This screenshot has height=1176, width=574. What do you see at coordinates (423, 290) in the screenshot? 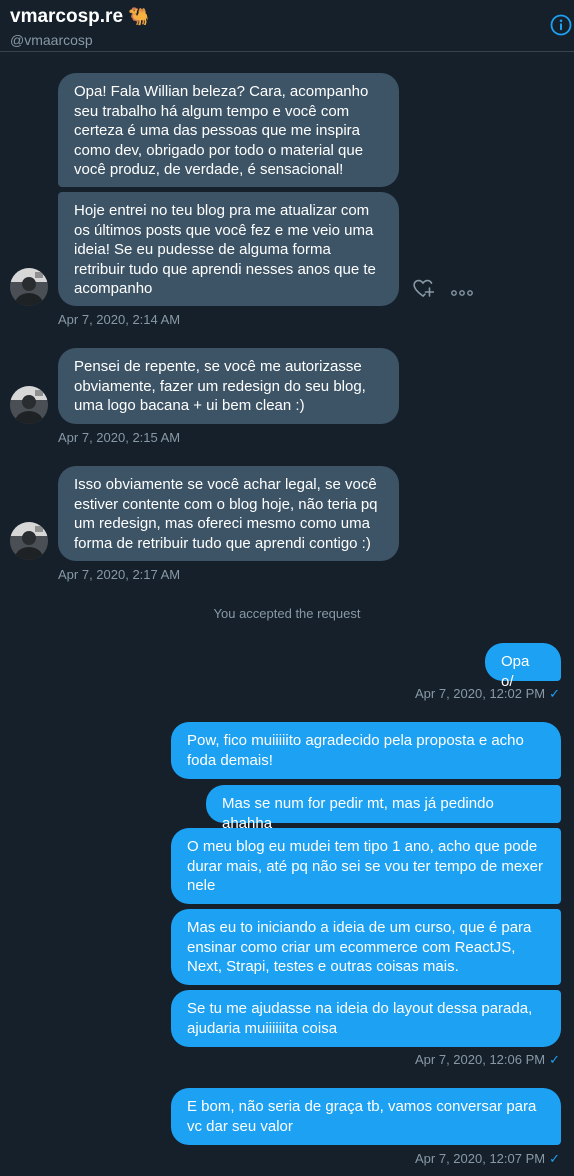
I see `heart-add-icon` at bounding box center [423, 290].